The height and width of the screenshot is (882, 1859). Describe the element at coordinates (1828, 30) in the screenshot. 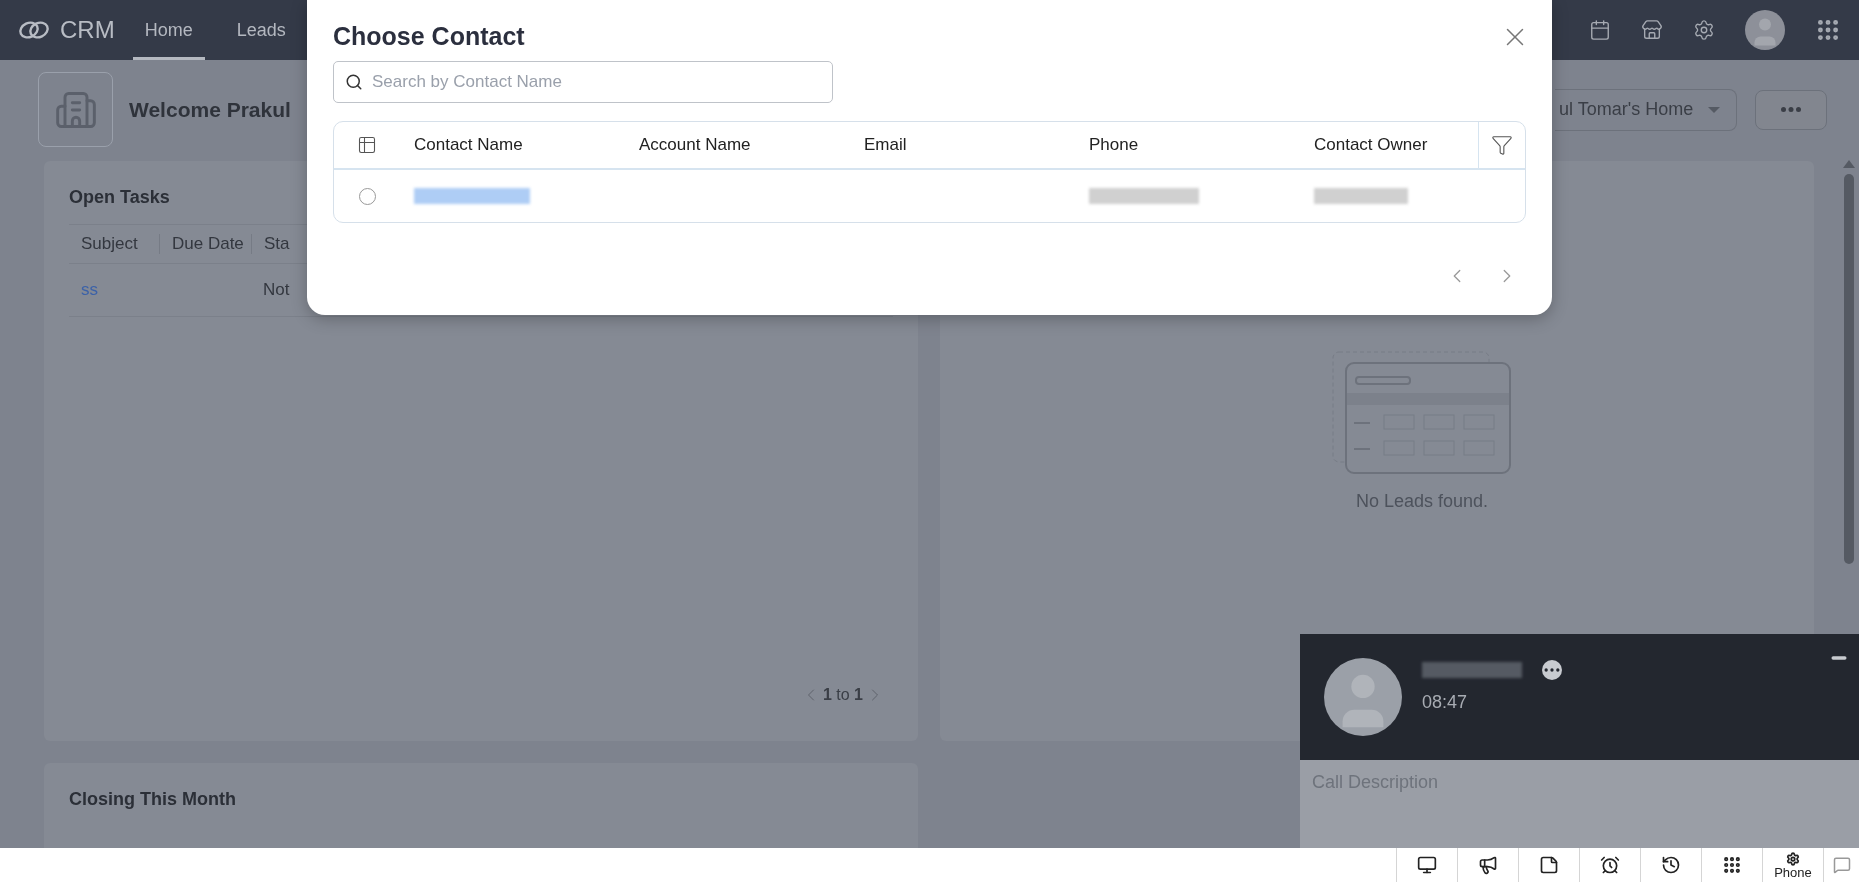

I see `apps-grid-icon` at that location.